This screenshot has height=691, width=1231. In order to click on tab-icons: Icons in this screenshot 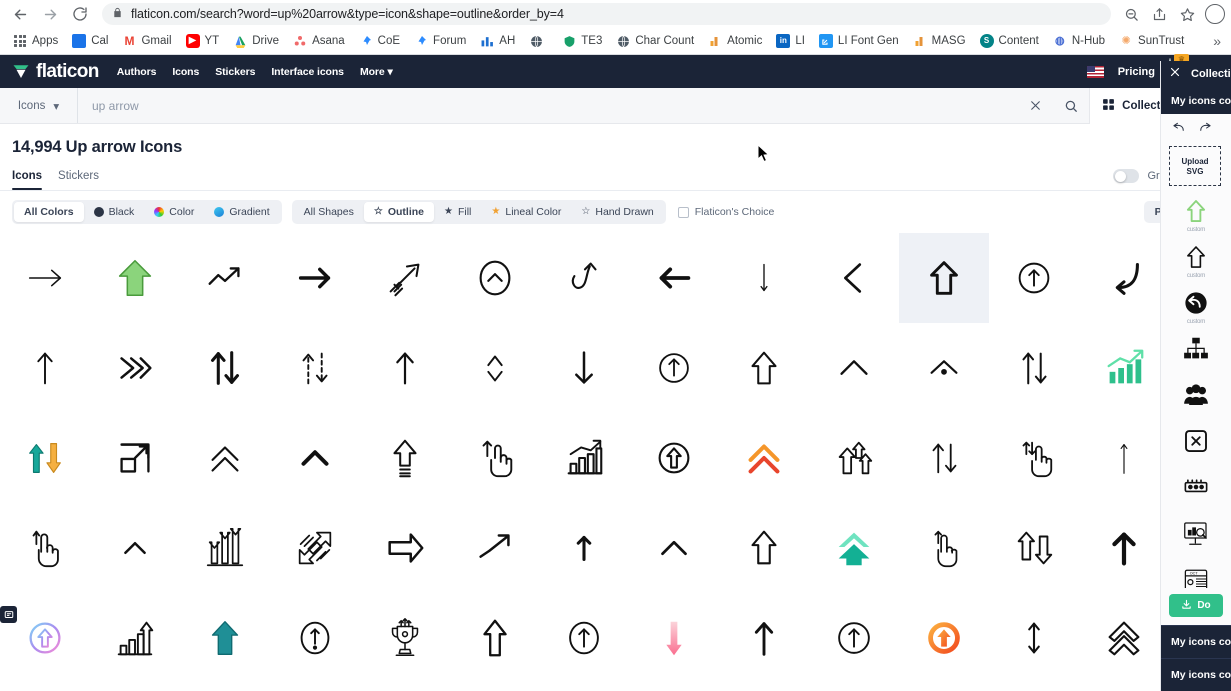, I will do `click(27, 180)`.